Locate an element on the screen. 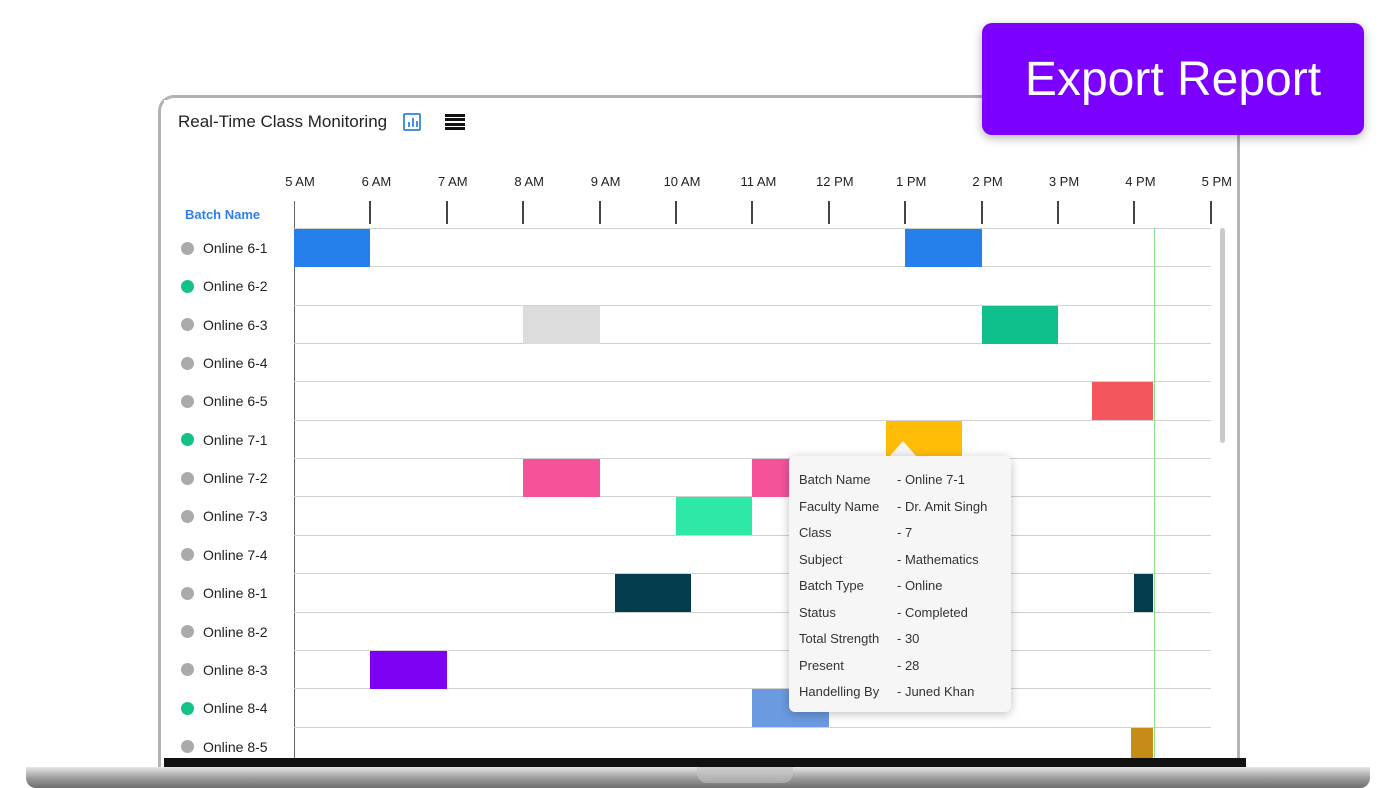 The height and width of the screenshot is (788, 1392). batch-label: Online 7-2 is located at coordinates (235, 478).